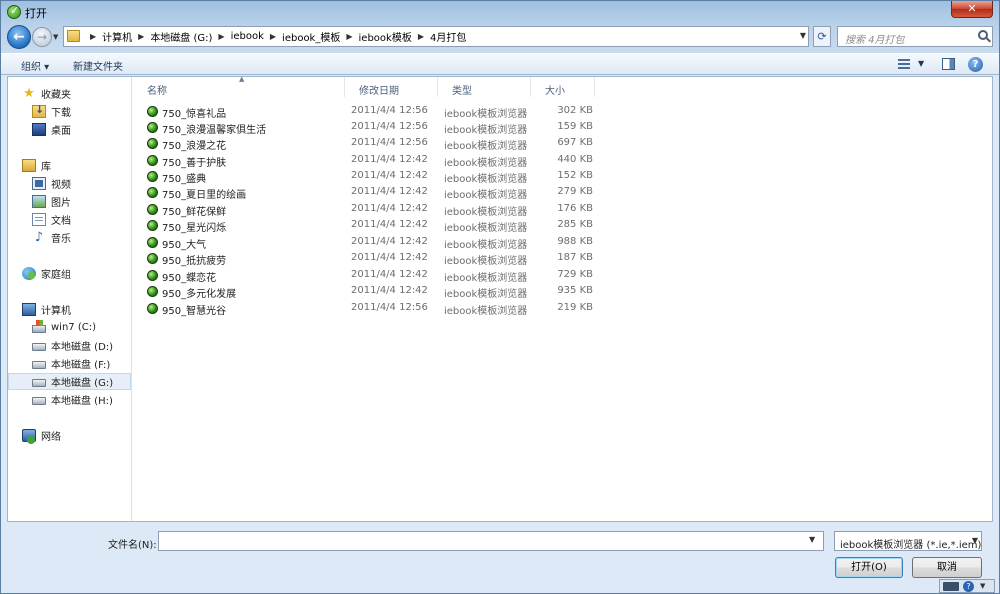  Describe the element at coordinates (921, 63) in the screenshot. I see `view-dropdown-icon: ▼` at that location.